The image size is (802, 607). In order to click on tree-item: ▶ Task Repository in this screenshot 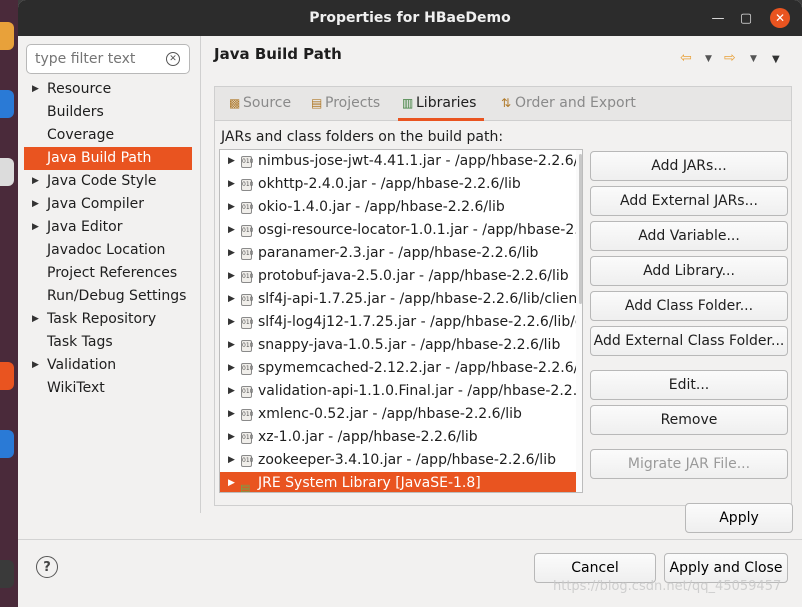, I will do `click(108, 319)`.